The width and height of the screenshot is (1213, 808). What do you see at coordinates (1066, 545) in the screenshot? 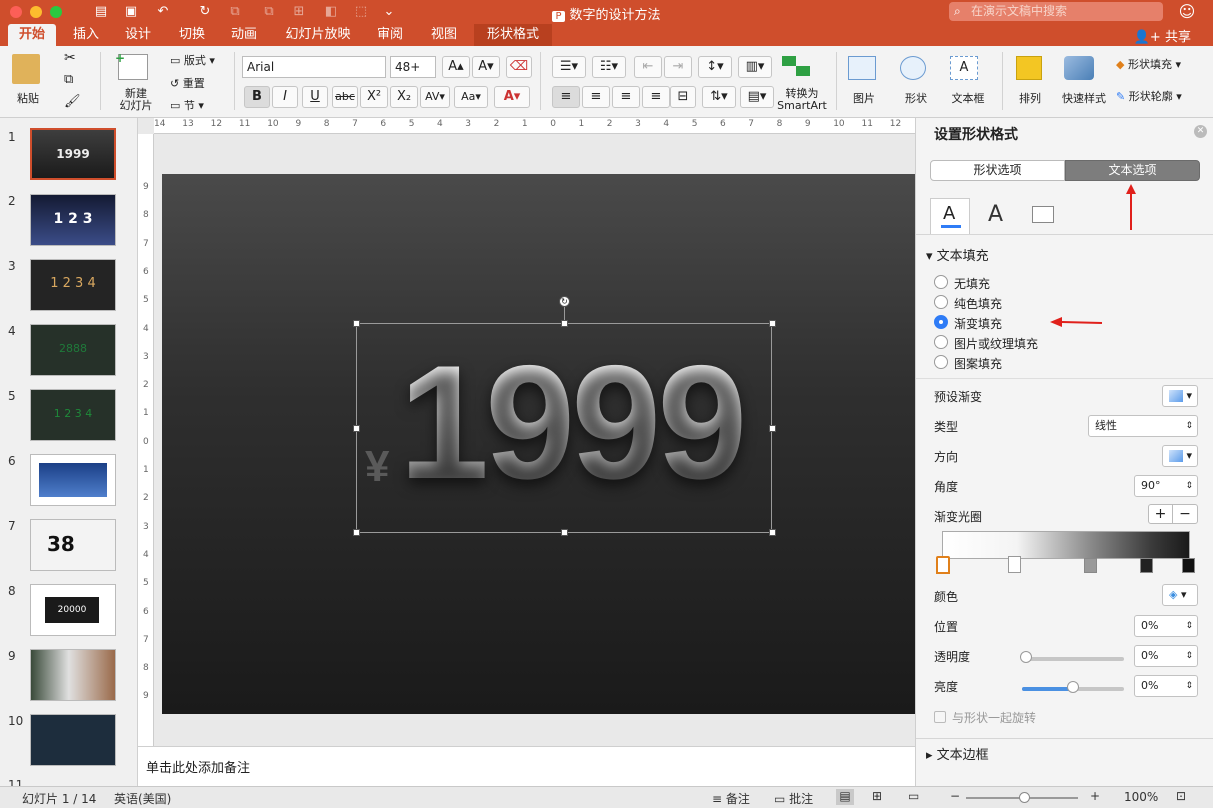
I see `gradient-bar` at bounding box center [1066, 545].